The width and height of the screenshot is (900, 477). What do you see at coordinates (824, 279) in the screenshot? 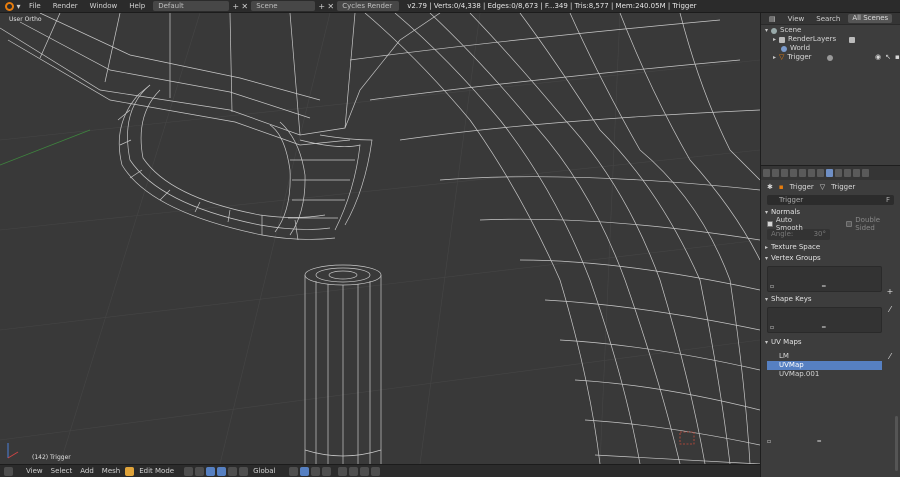
I see `vertex-groups-list: ▫ ═` at bounding box center [824, 279].